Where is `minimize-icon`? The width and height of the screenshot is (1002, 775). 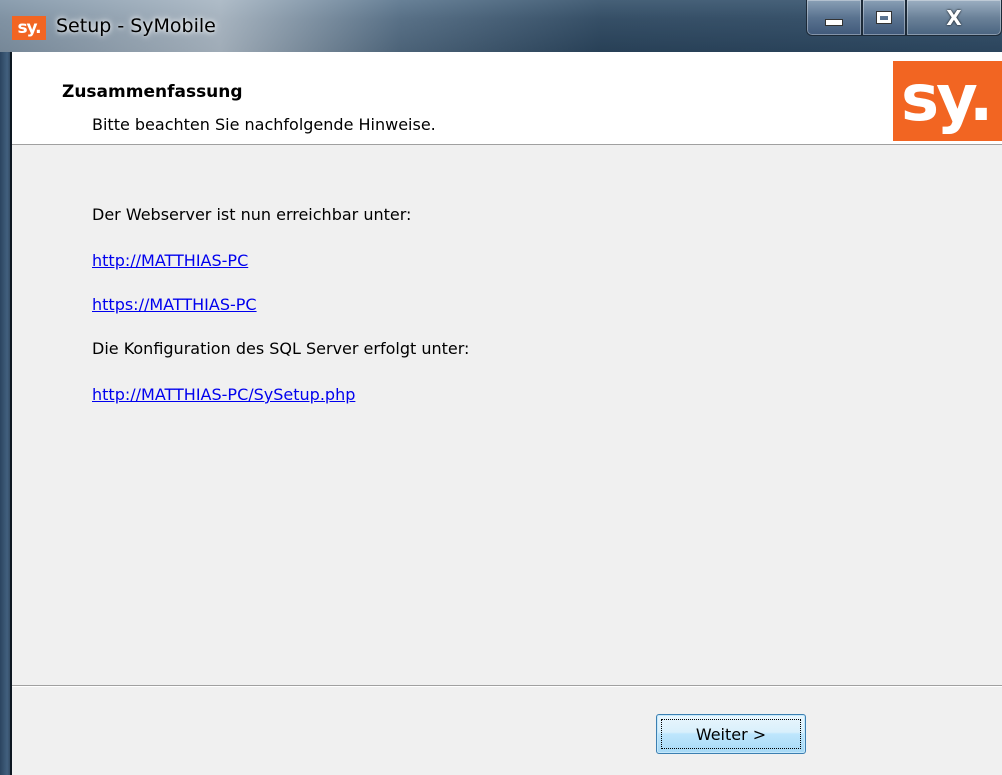
minimize-icon is located at coordinates (834, 22).